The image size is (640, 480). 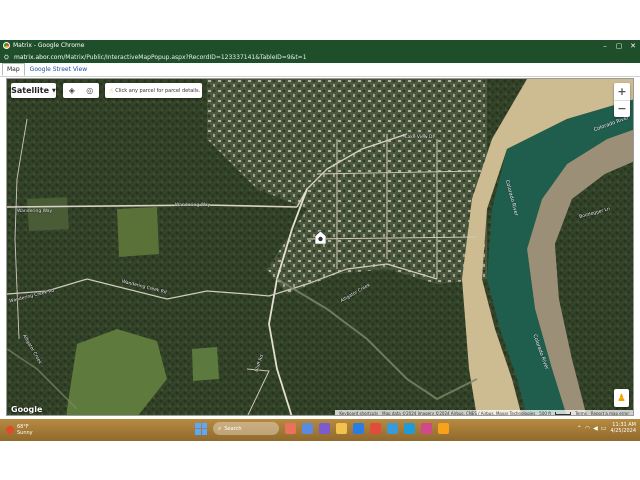 What do you see at coordinates (619, 45) in the screenshot?
I see `maximize-button: ▢` at bounding box center [619, 45].